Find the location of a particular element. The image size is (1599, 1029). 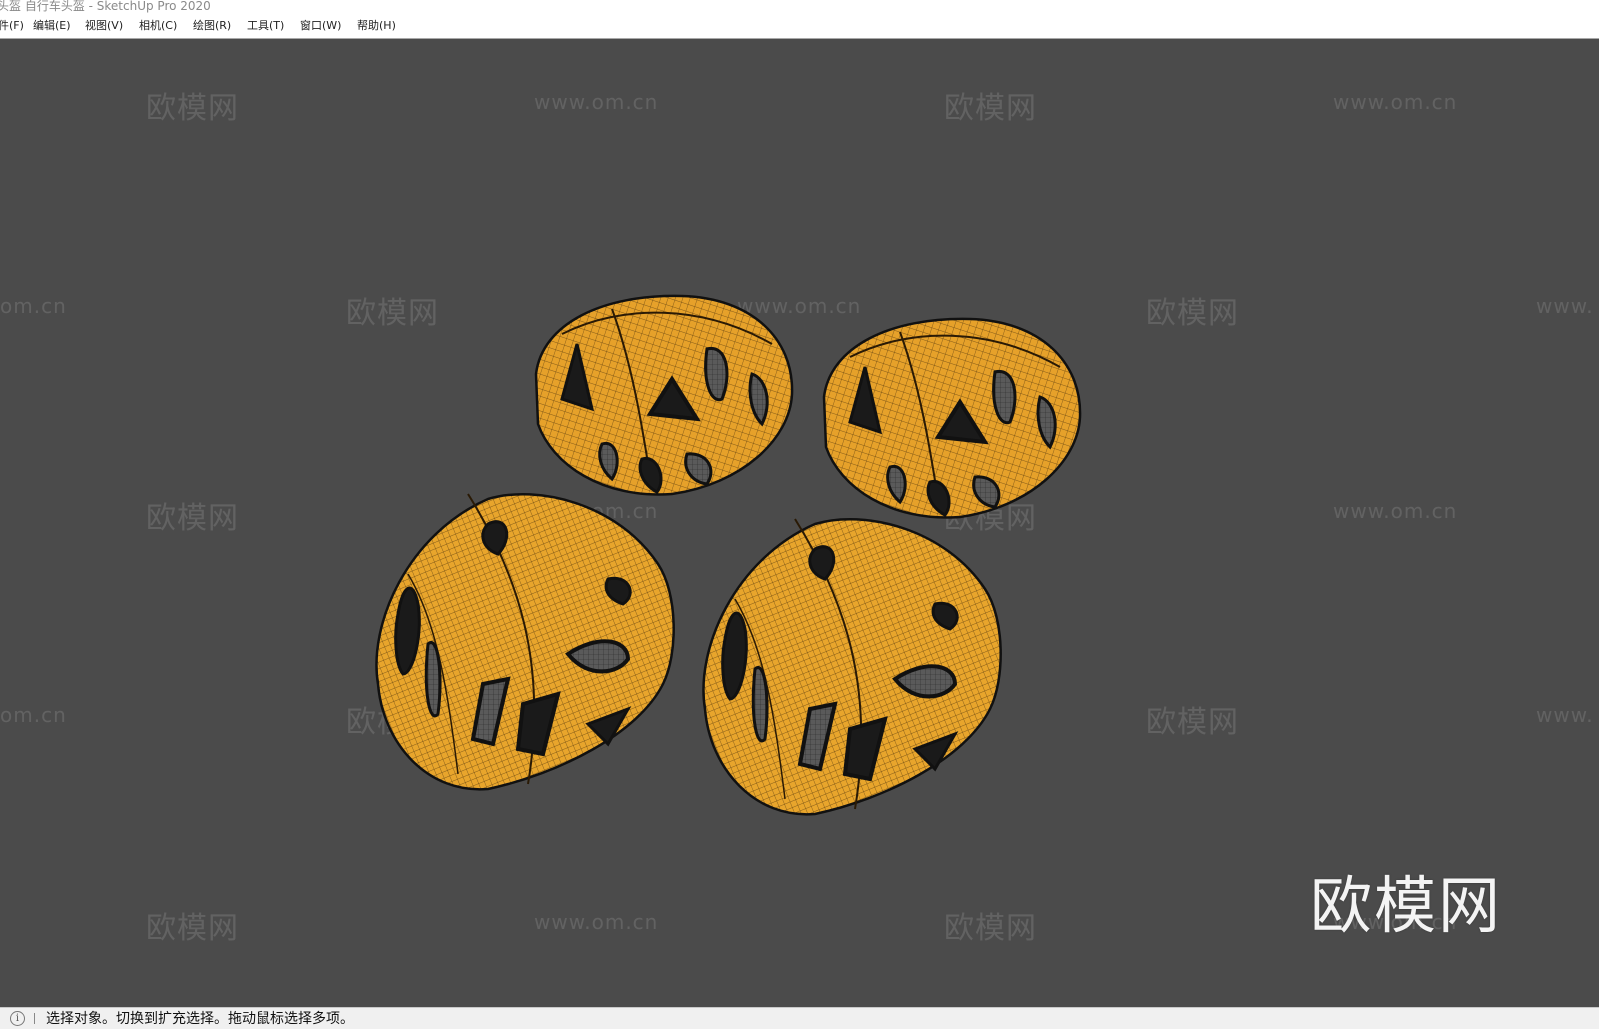

menu-camera: 相机(C) is located at coordinates (158, 26).